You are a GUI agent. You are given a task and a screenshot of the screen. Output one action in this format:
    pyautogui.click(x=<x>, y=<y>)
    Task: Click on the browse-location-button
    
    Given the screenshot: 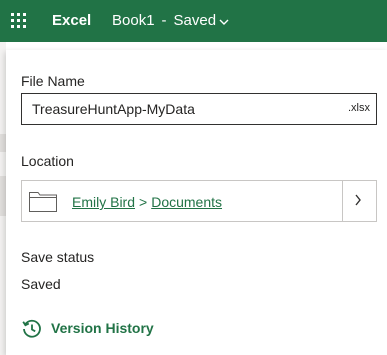 What is the action you would take?
    pyautogui.click(x=359, y=201)
    